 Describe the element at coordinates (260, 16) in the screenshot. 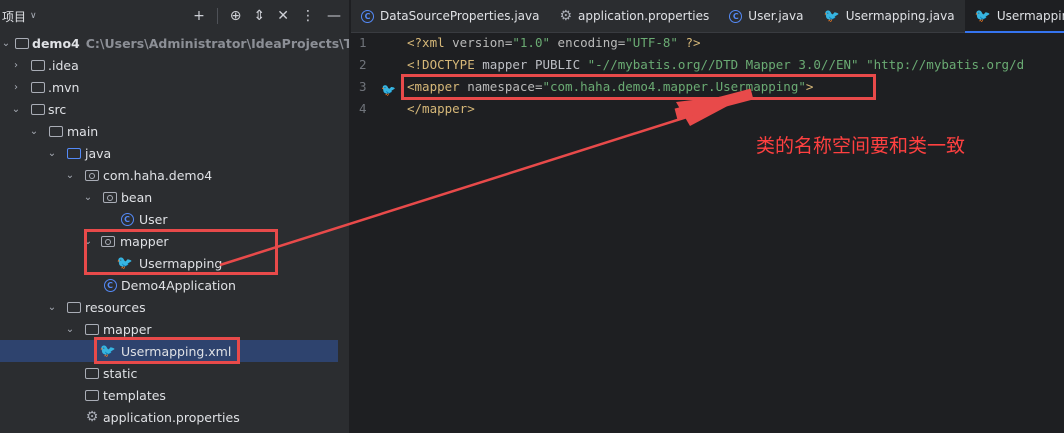

I see `expand-all-icon: ⇕` at that location.